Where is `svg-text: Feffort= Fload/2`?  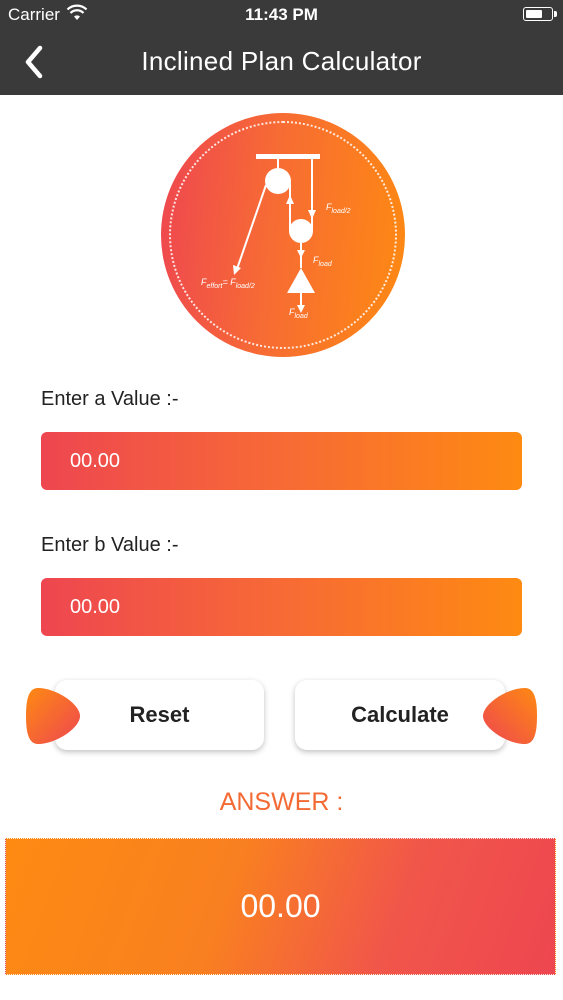
svg-text: Feffort= Fload/2 is located at coordinates (228, 283).